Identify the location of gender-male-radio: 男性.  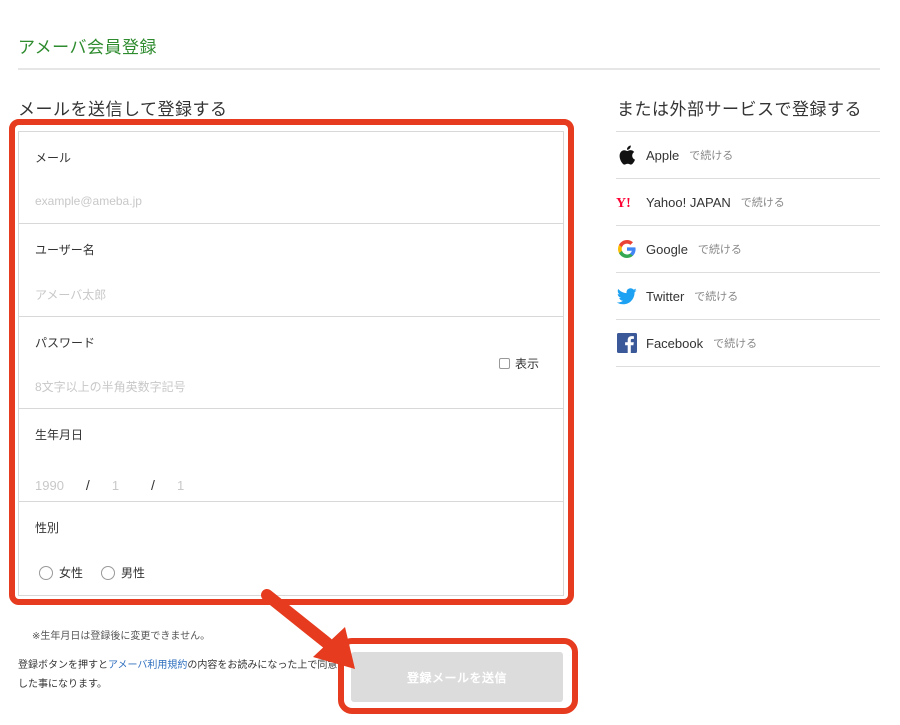
(123, 572).